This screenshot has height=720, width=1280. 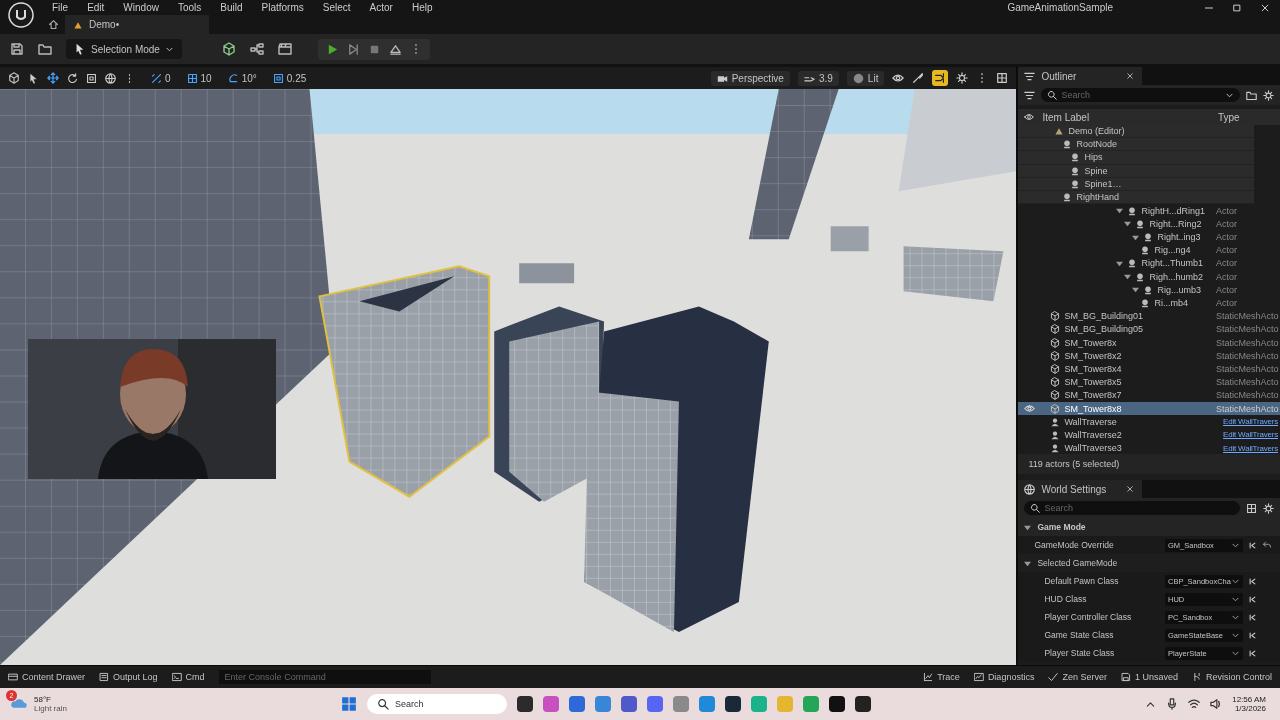 What do you see at coordinates (1149, 303) in the screenshot?
I see `outliner-row: Ri...mb4 Actor` at bounding box center [1149, 303].